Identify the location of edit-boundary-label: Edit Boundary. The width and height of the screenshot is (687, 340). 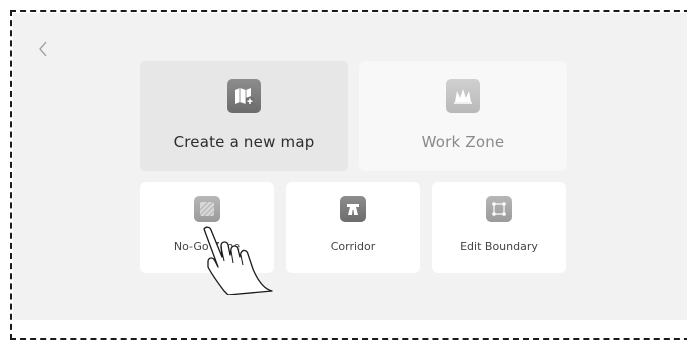
(499, 246).